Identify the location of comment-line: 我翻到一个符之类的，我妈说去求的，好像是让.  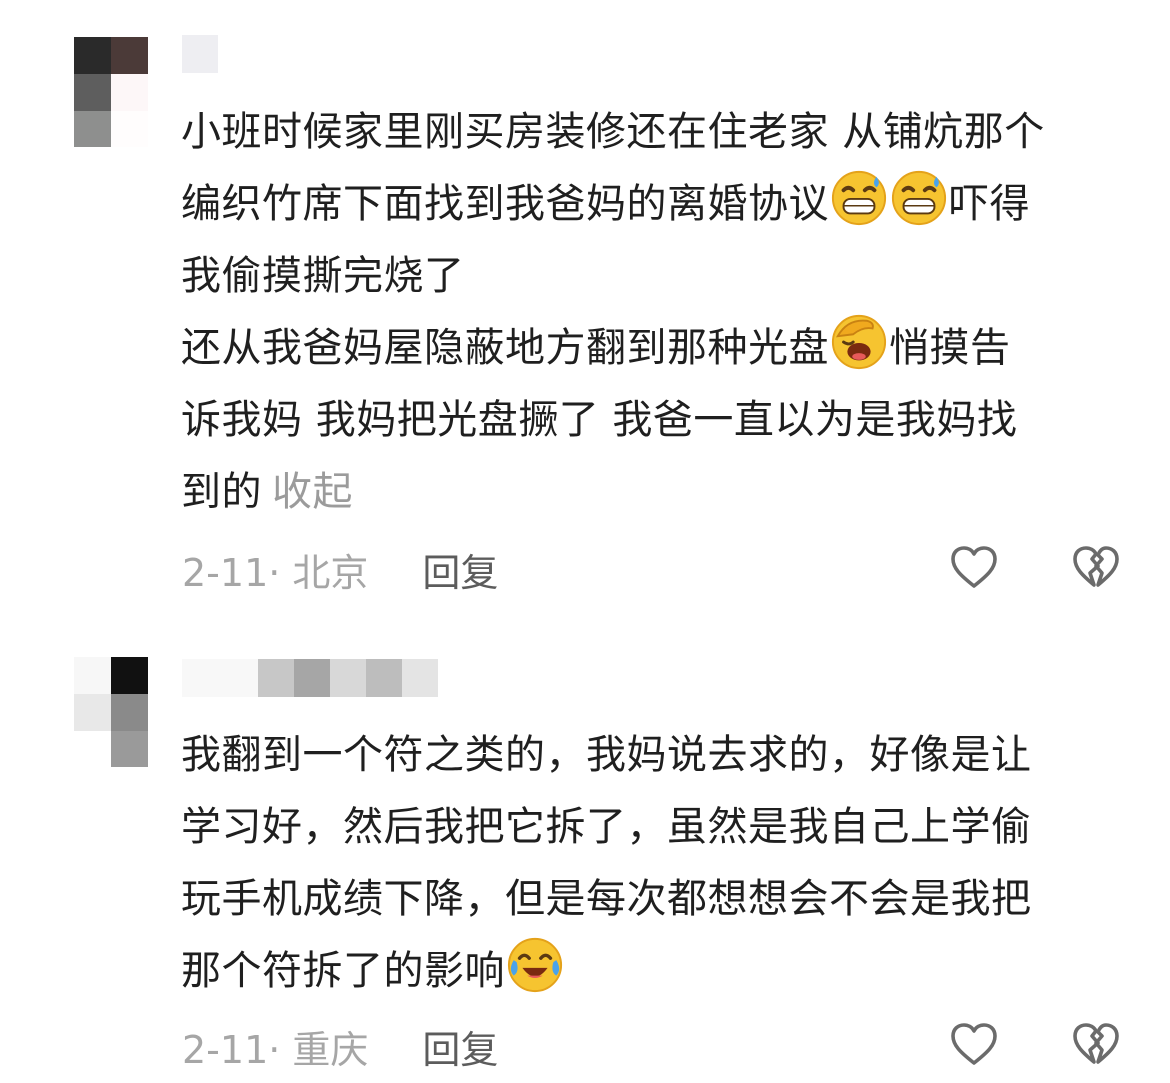
(606, 755).